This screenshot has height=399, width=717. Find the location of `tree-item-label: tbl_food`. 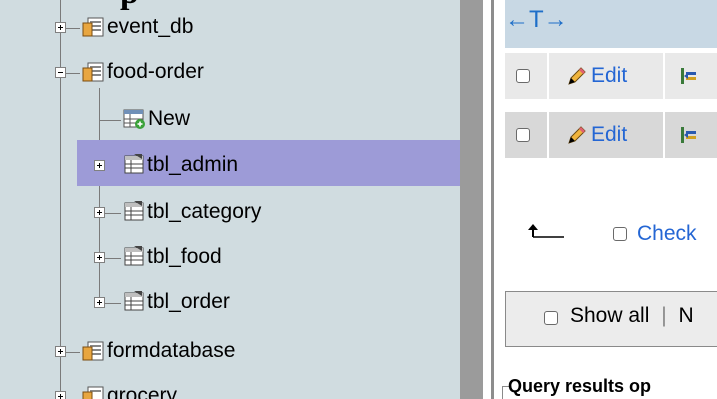

tree-item-label: tbl_food is located at coordinates (184, 256).